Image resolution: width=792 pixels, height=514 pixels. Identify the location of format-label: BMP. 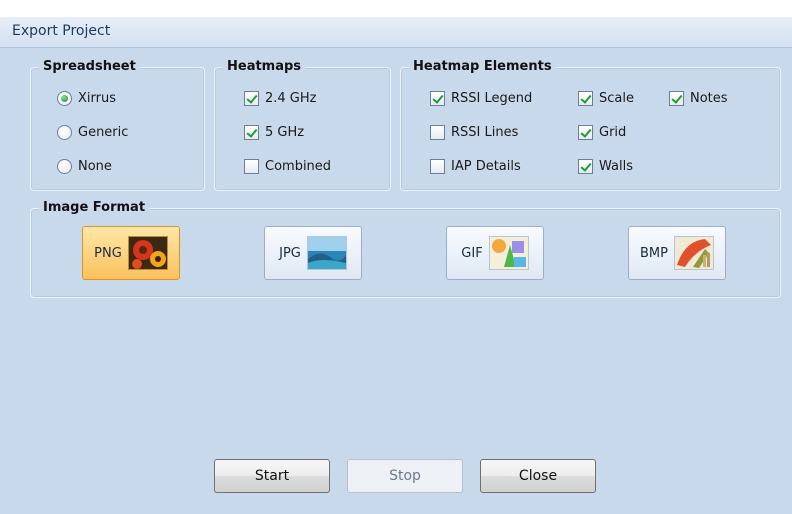
(654, 253).